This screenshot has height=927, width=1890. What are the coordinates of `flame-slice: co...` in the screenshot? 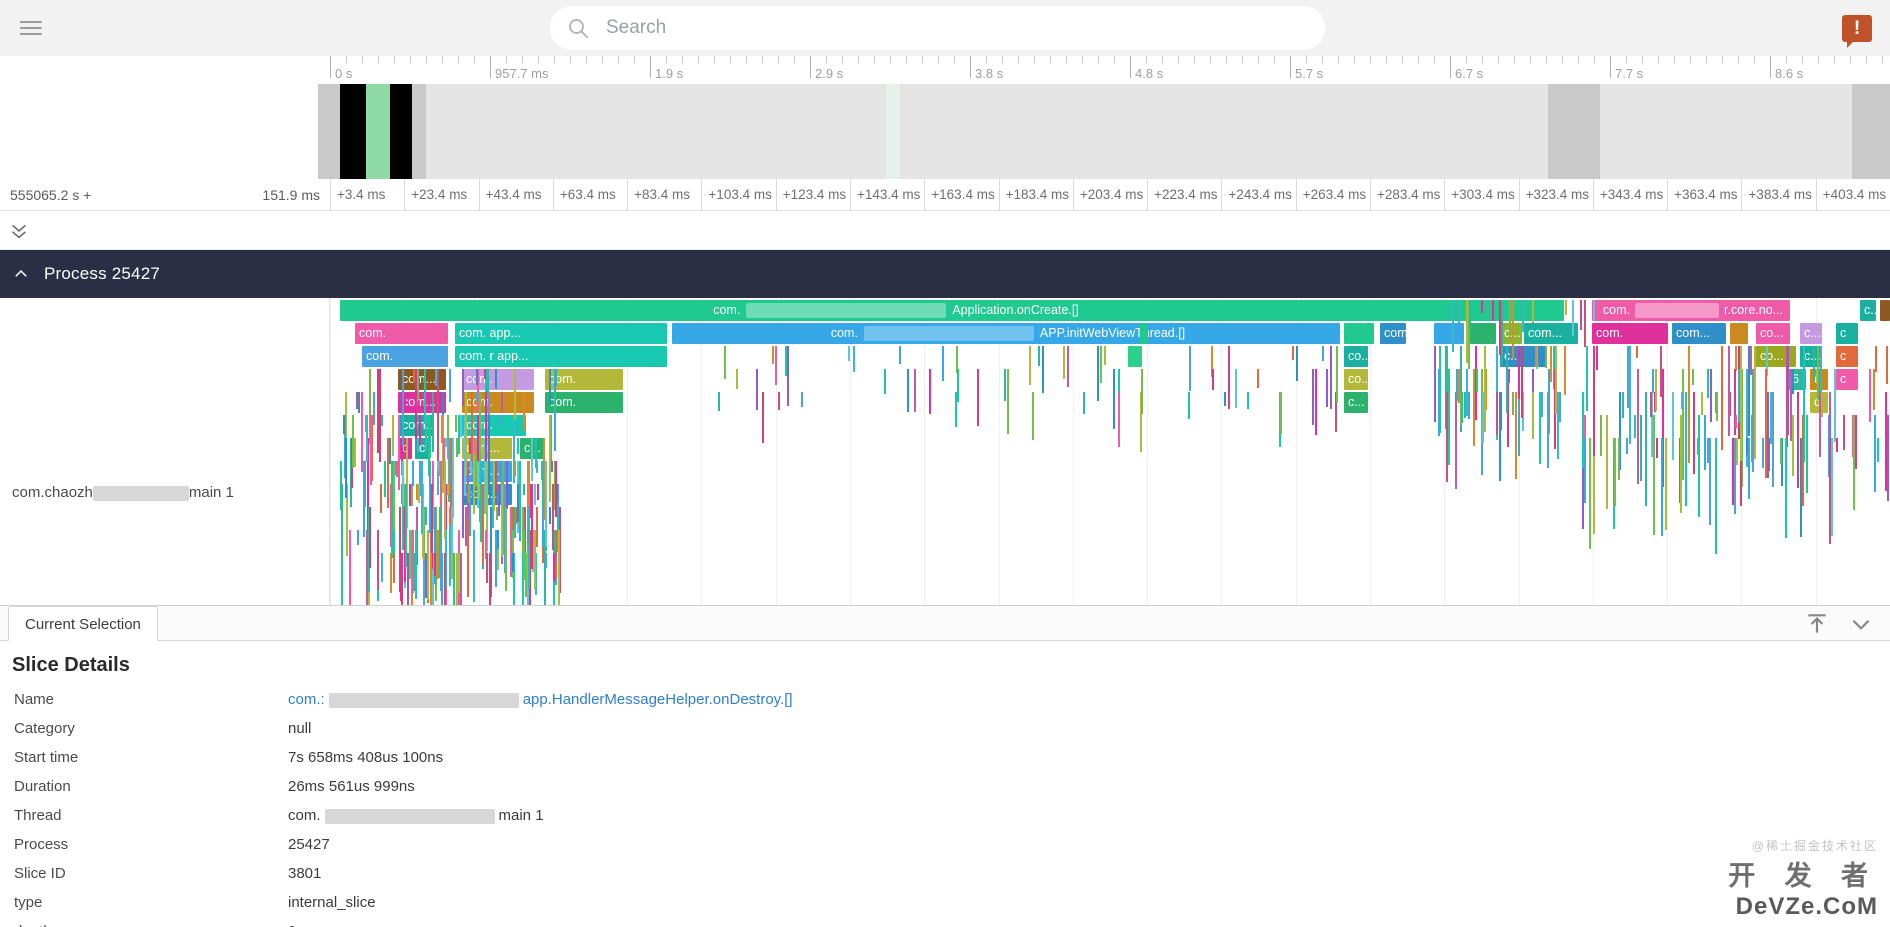 It's located at (1356, 356).